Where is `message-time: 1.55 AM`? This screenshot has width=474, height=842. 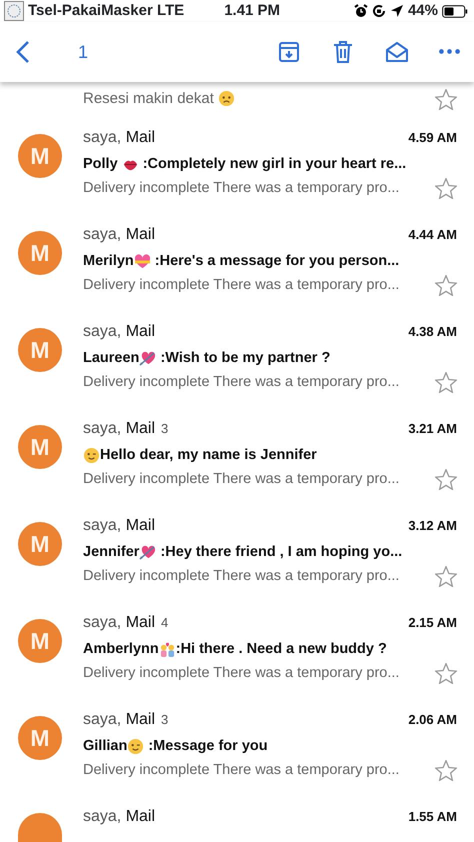
message-time: 1.55 AM is located at coordinates (432, 817).